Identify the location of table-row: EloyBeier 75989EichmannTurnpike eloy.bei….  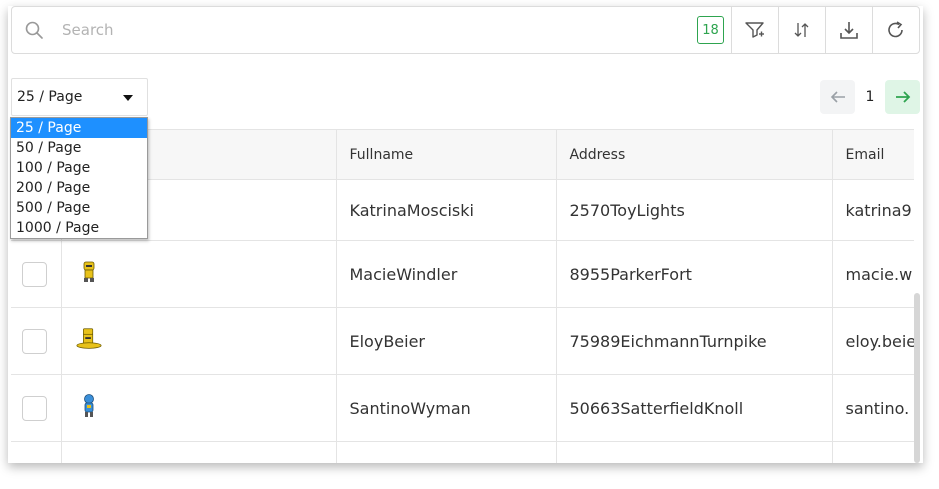
(462, 341).